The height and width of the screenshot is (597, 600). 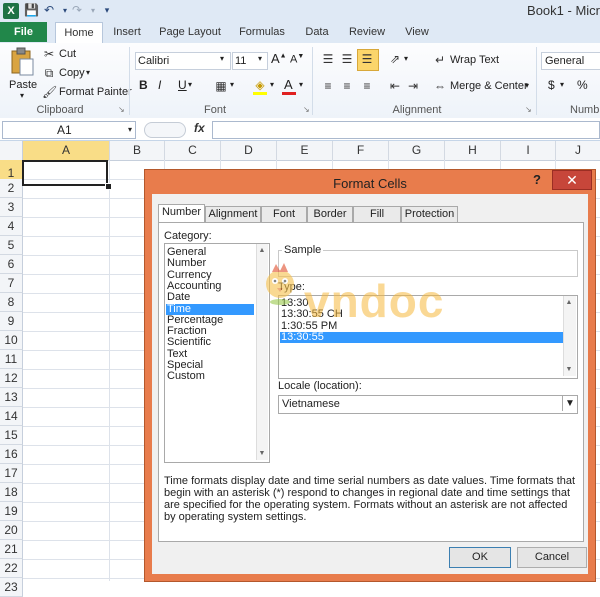 I want to click on column-header-j: J, so click(x=578, y=150).